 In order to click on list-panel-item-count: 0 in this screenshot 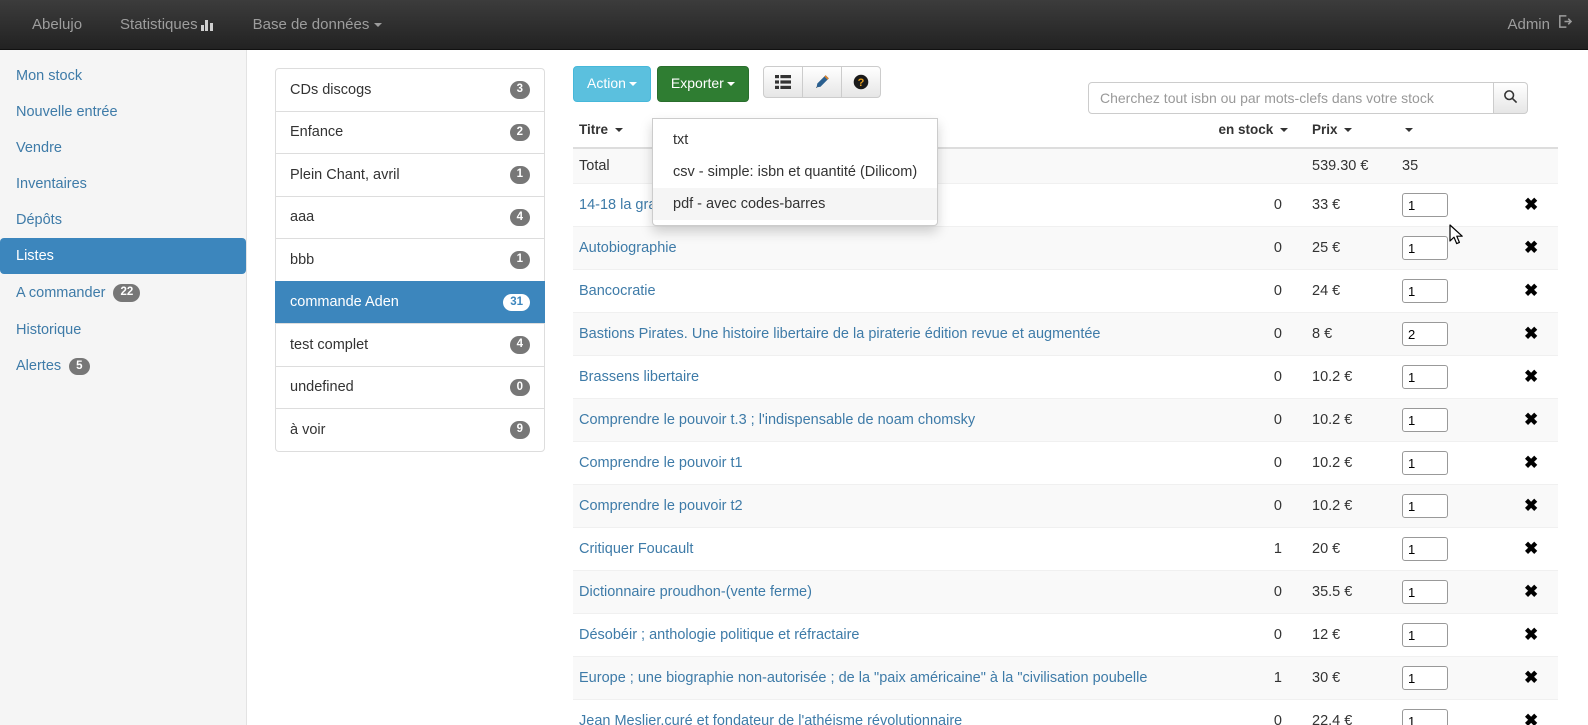, I will do `click(519, 387)`.